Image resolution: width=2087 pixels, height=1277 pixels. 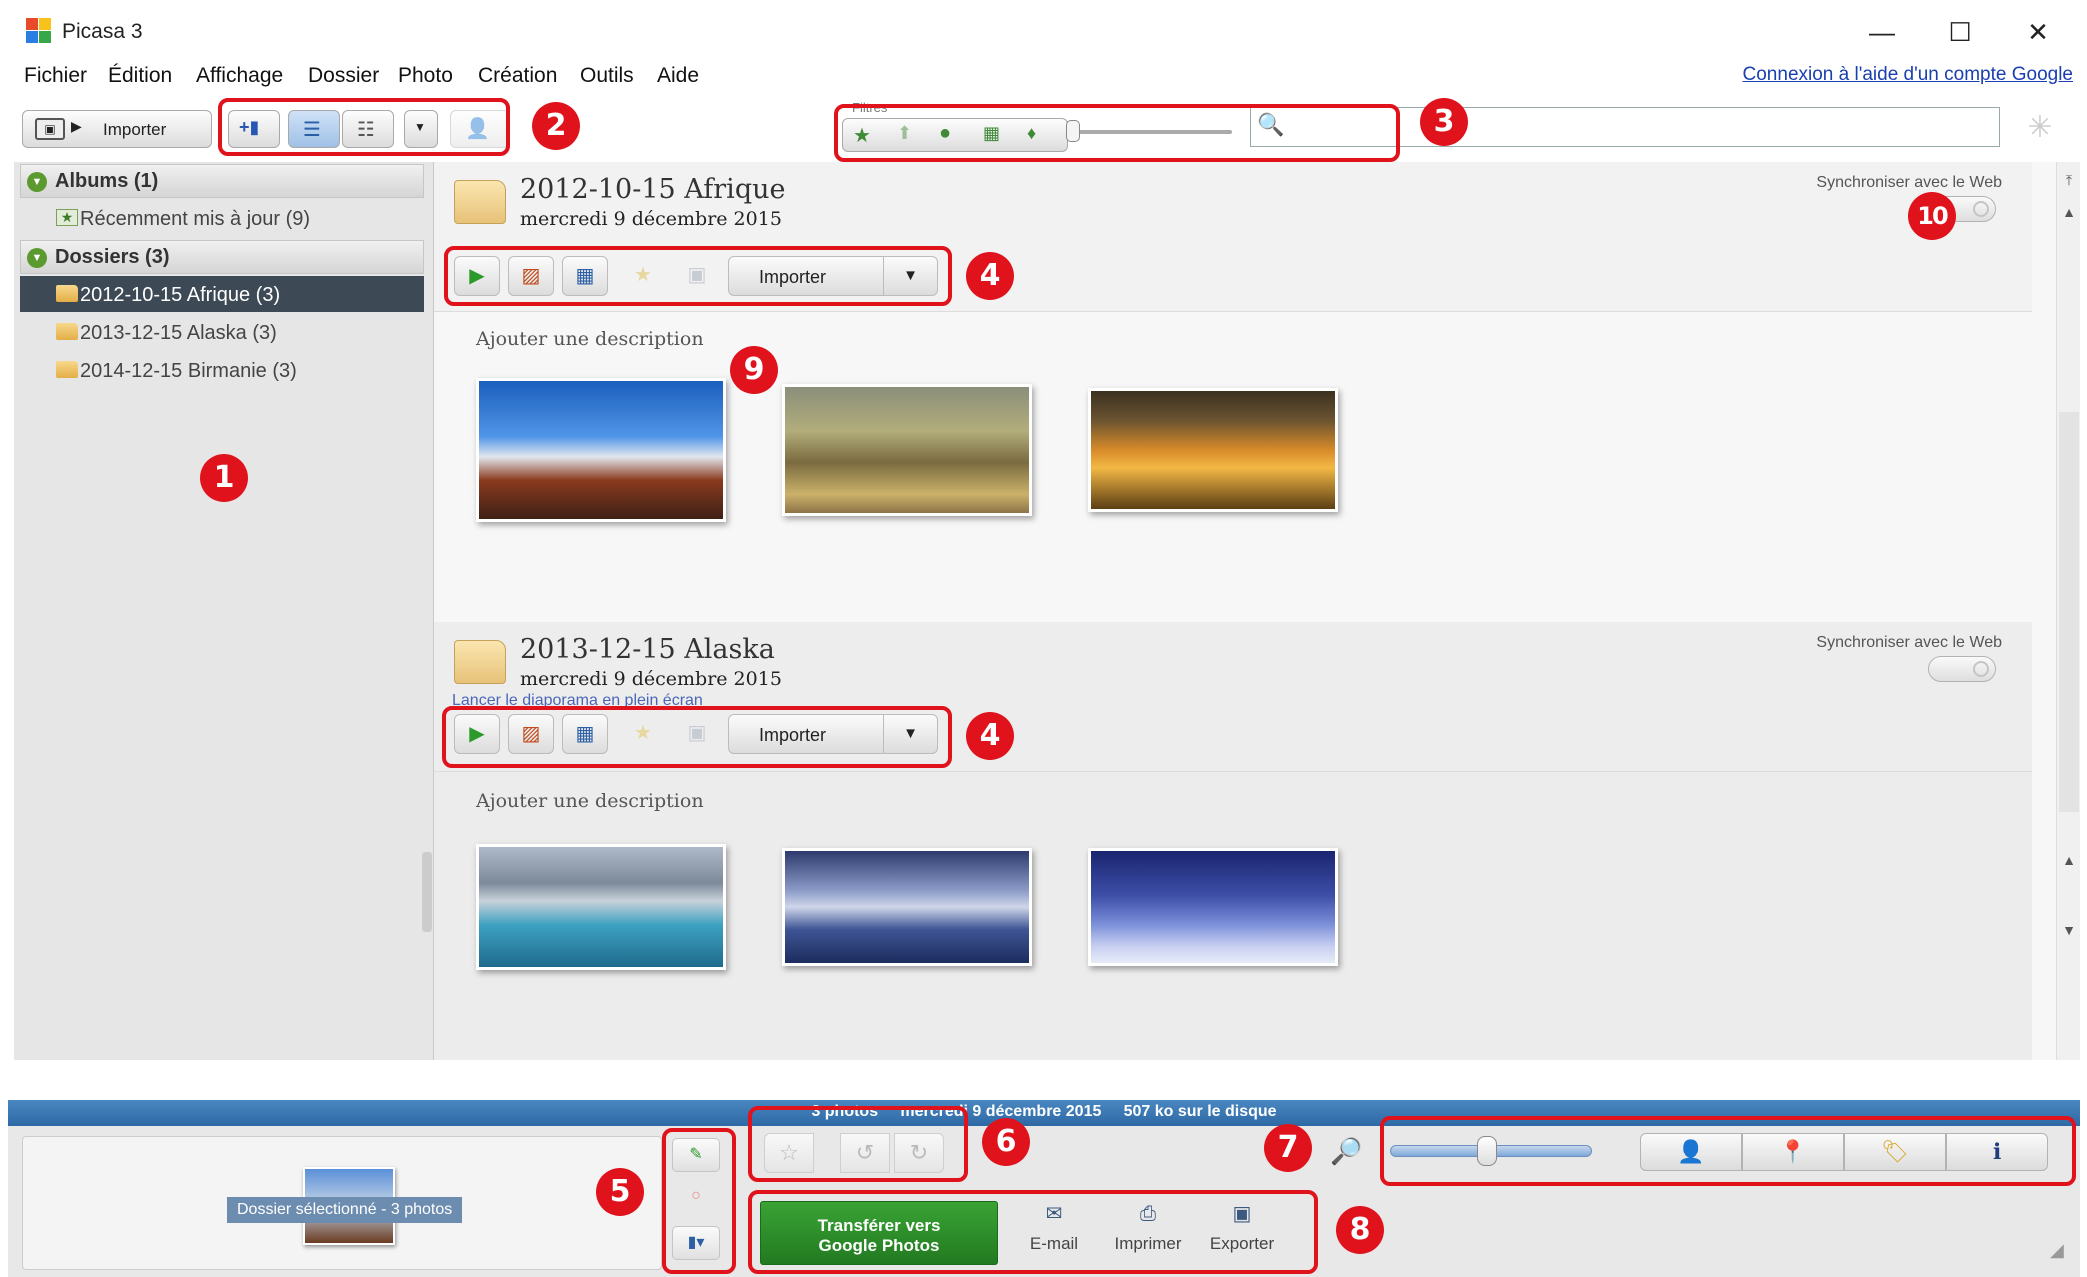 What do you see at coordinates (858, 1144) in the screenshot?
I see `highlight-photo-actions` at bounding box center [858, 1144].